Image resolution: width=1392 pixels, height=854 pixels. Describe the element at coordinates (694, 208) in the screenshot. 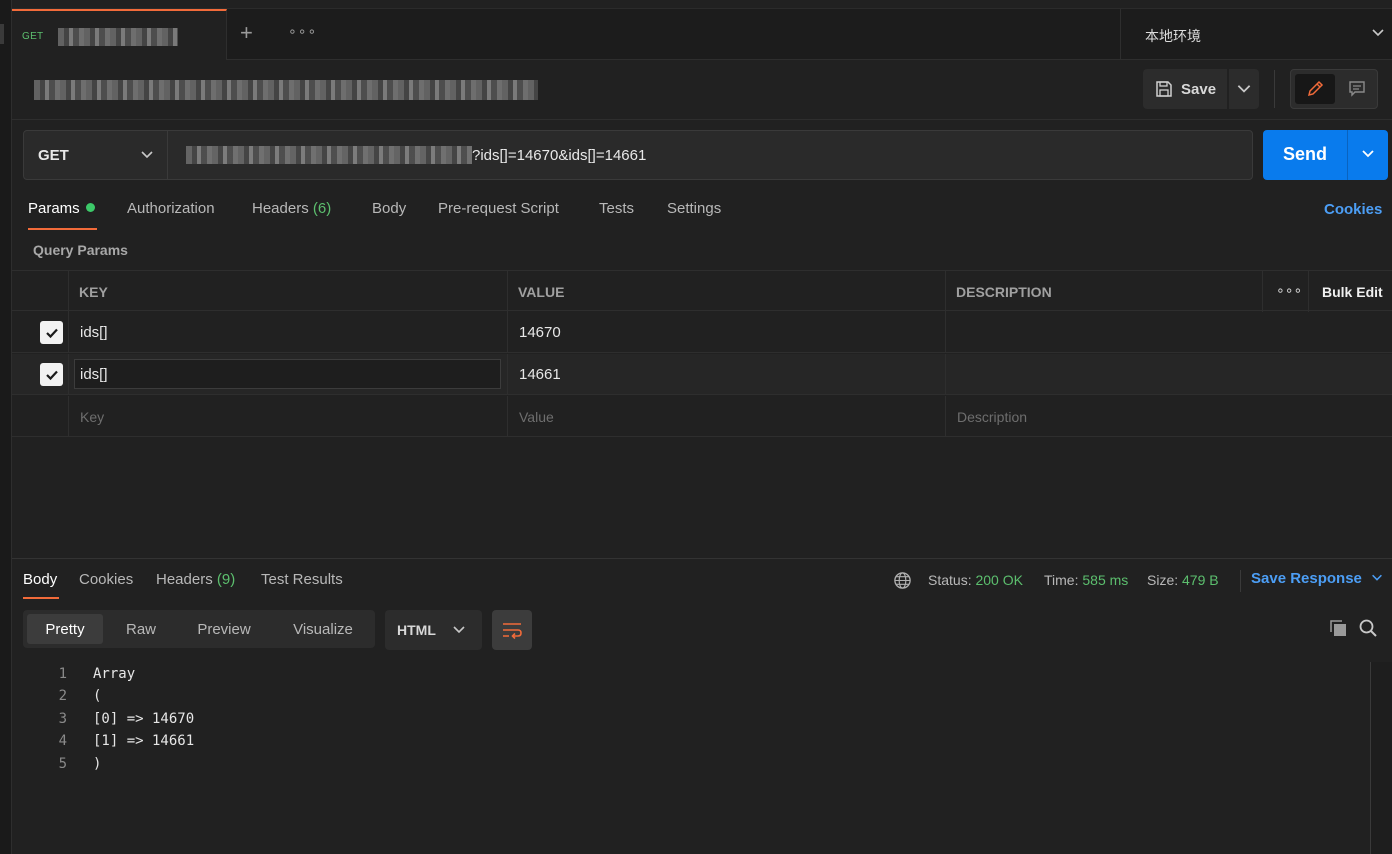

I see `tab-settings: Settings` at that location.